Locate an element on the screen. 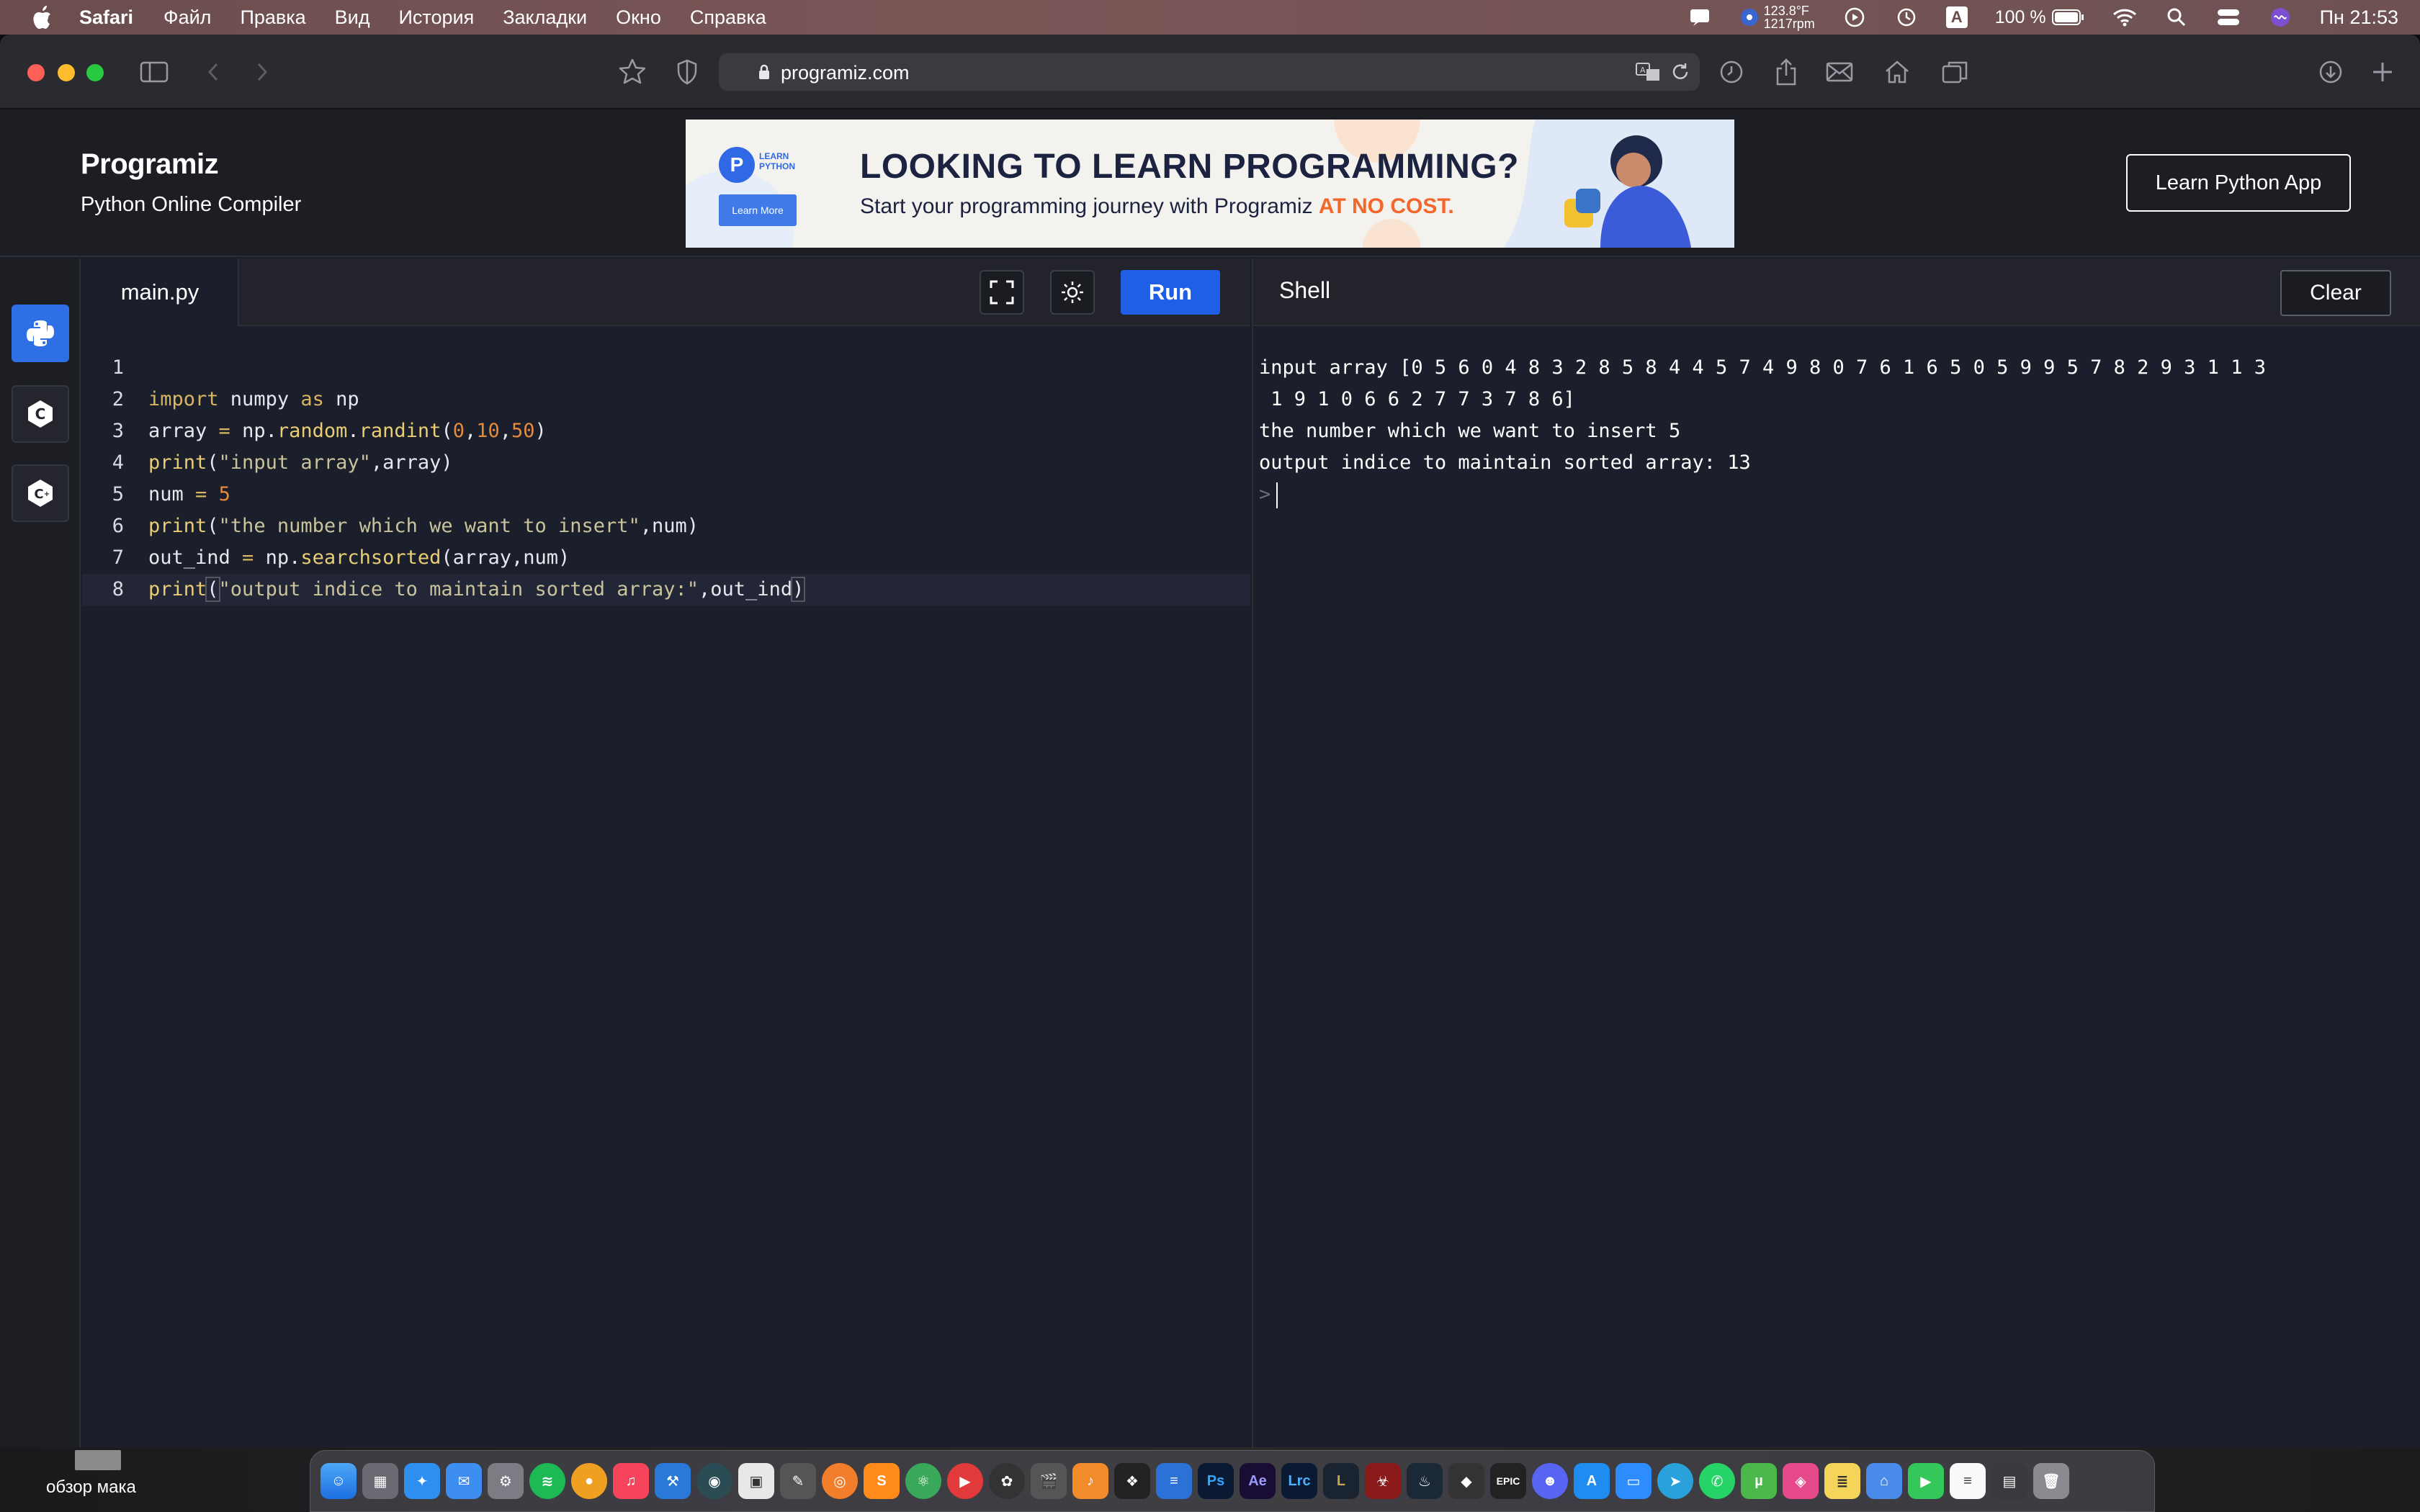 The width and height of the screenshot is (2420, 1512). play-circle-icon is located at coordinates (1855, 17).